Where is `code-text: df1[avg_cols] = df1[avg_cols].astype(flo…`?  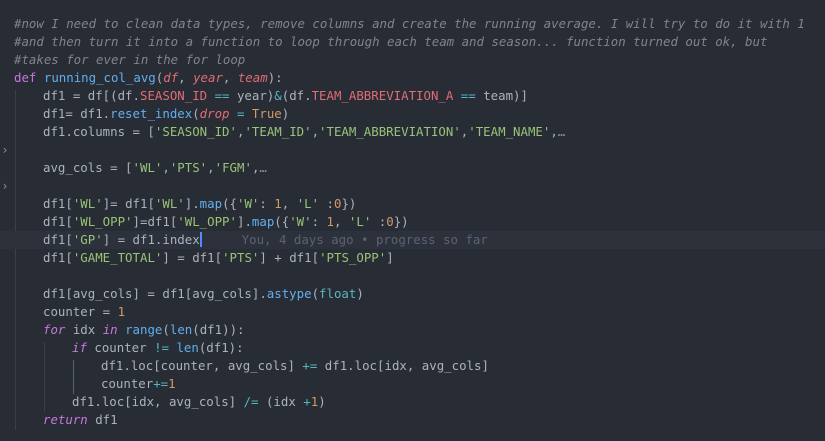
code-text: df1[avg_cols] = df1[avg_cols].astype(flo… is located at coordinates (203, 294).